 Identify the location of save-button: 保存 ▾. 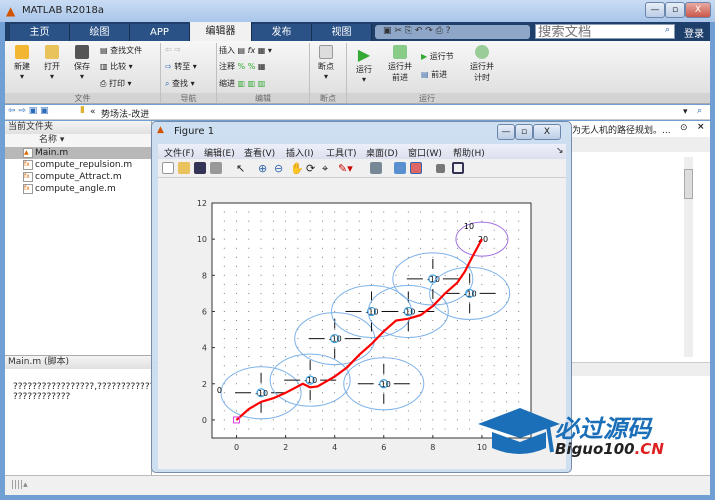
(82, 63).